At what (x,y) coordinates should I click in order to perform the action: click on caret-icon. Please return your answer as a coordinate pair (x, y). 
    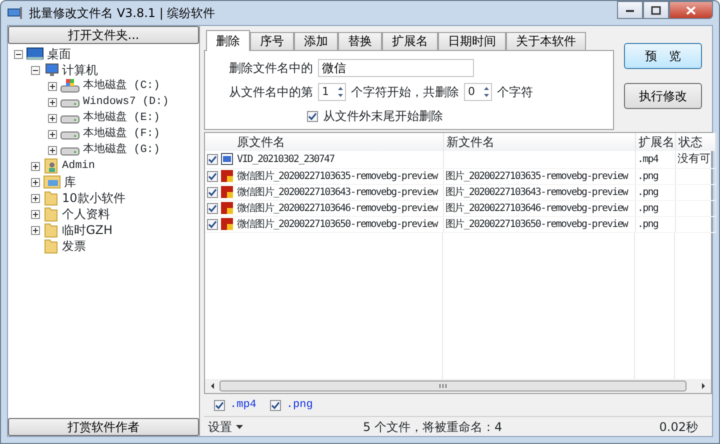
    Looking at the image, I should click on (239, 426).